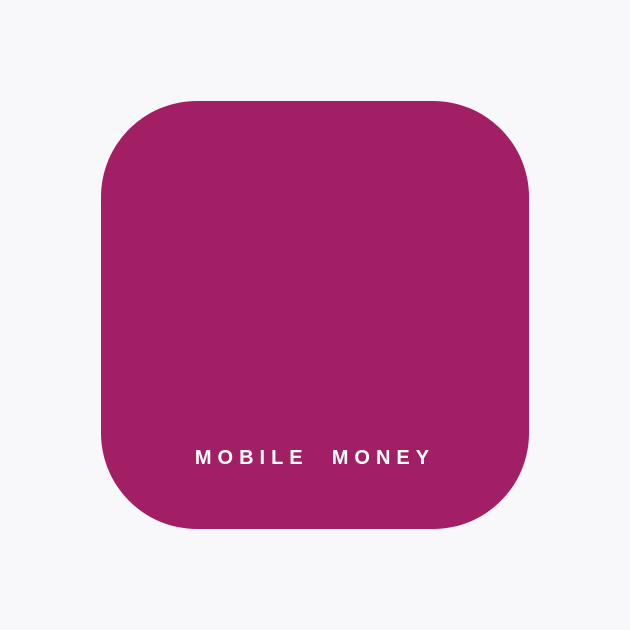 The image size is (630, 630). What do you see at coordinates (315, 458) in the screenshot?
I see `app-icon-label: MOBILE MONEY` at bounding box center [315, 458].